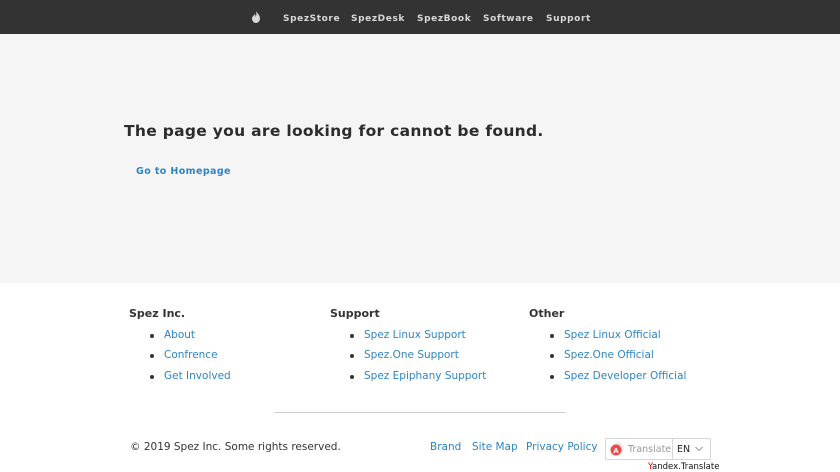 The width and height of the screenshot is (840, 472). I want to click on footer-link-spez-epiphany-support: Spez Epiphany Support, so click(425, 376).